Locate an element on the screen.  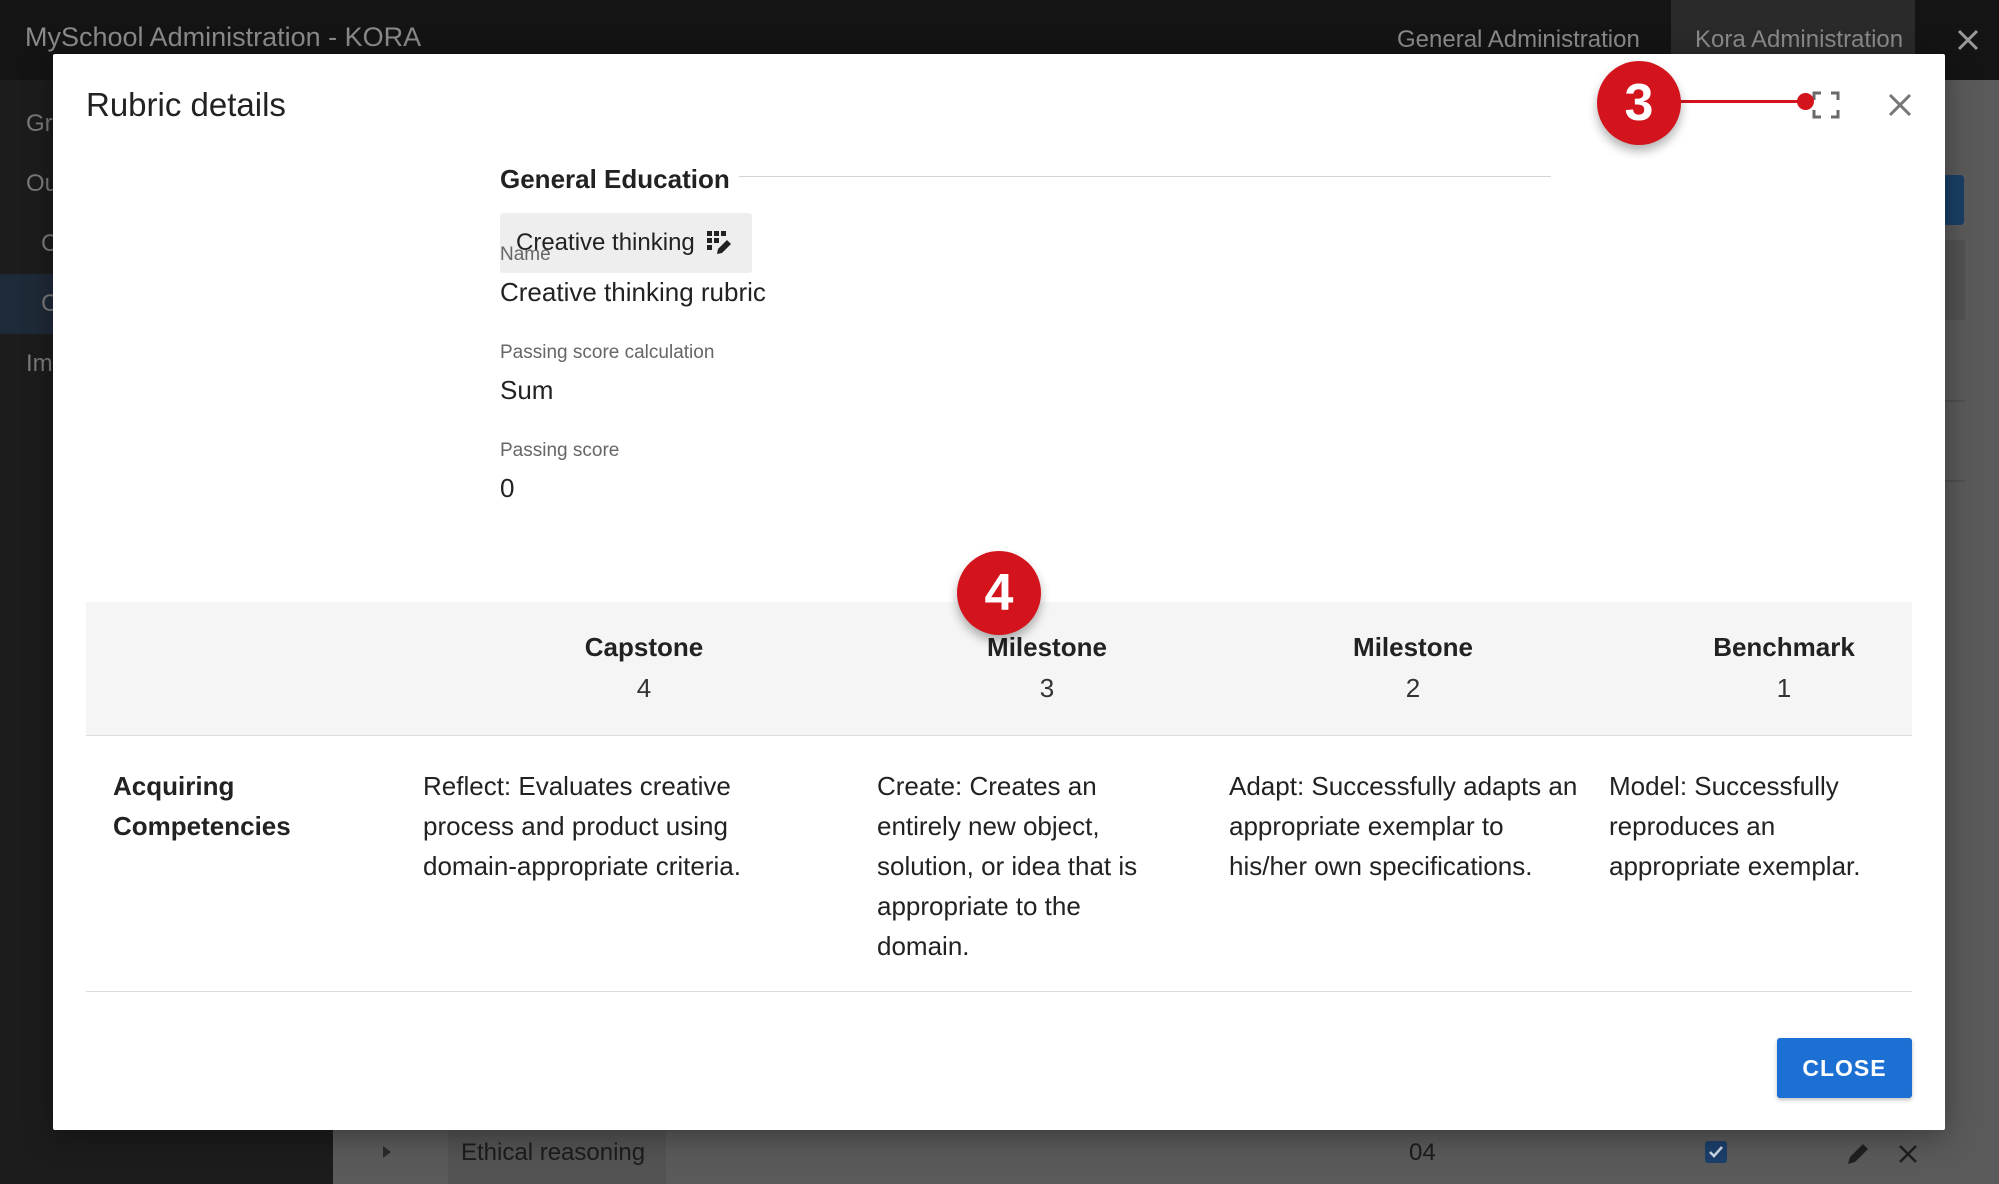
passing-score-label: Passing score is located at coordinates (560, 450).